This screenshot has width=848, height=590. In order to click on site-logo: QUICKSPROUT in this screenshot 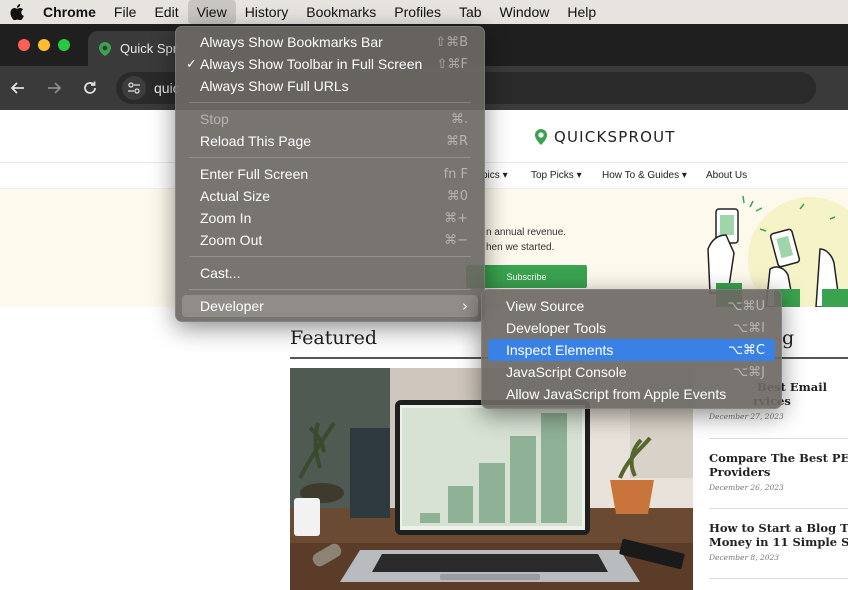, I will do `click(605, 137)`.